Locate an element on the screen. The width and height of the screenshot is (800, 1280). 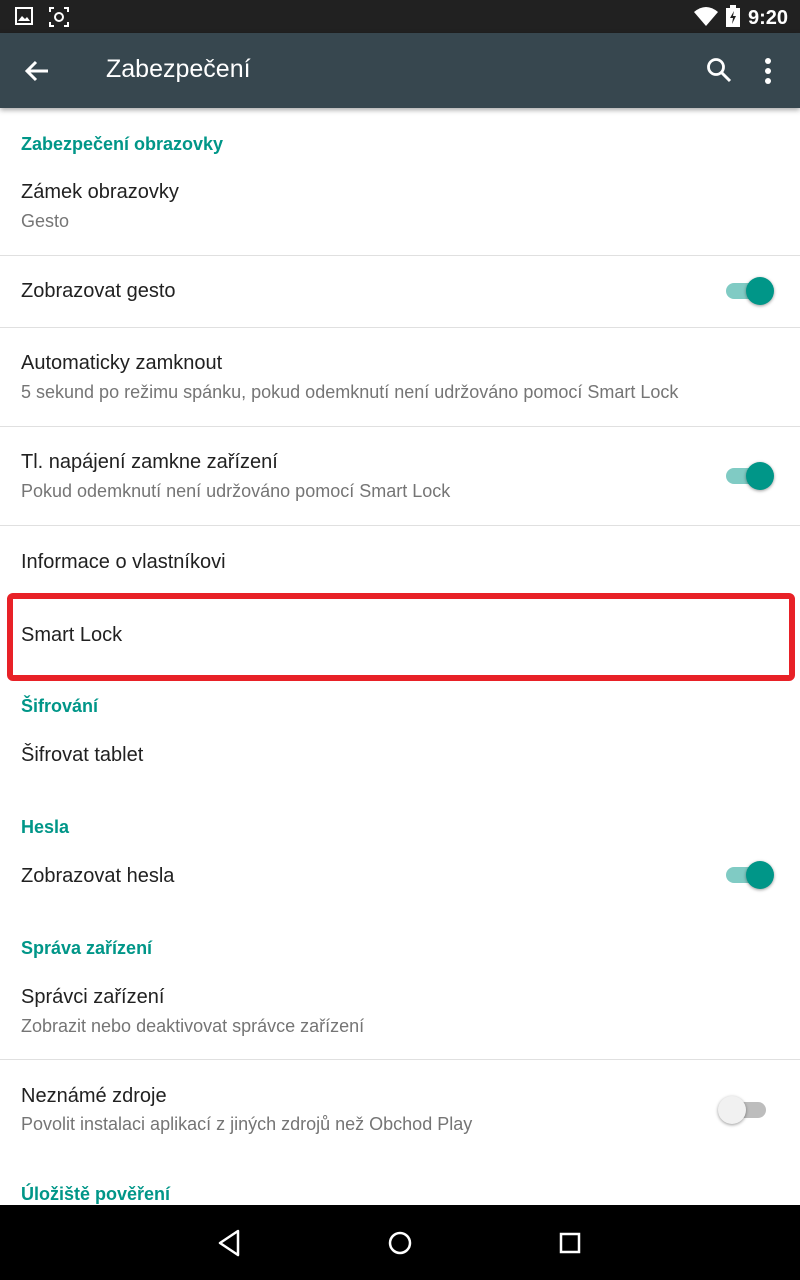
pref-title: Šifrovat tablet is located at coordinates (82, 755).